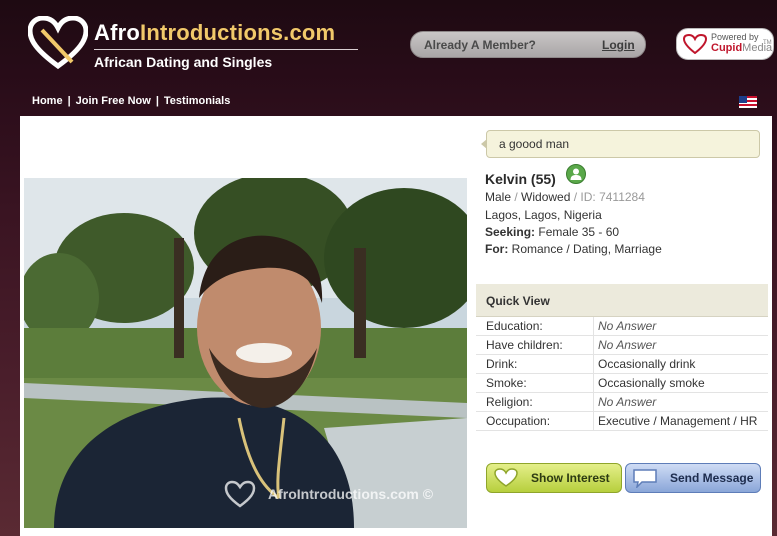  I want to click on powered-by-label: Powered by, so click(735, 37).